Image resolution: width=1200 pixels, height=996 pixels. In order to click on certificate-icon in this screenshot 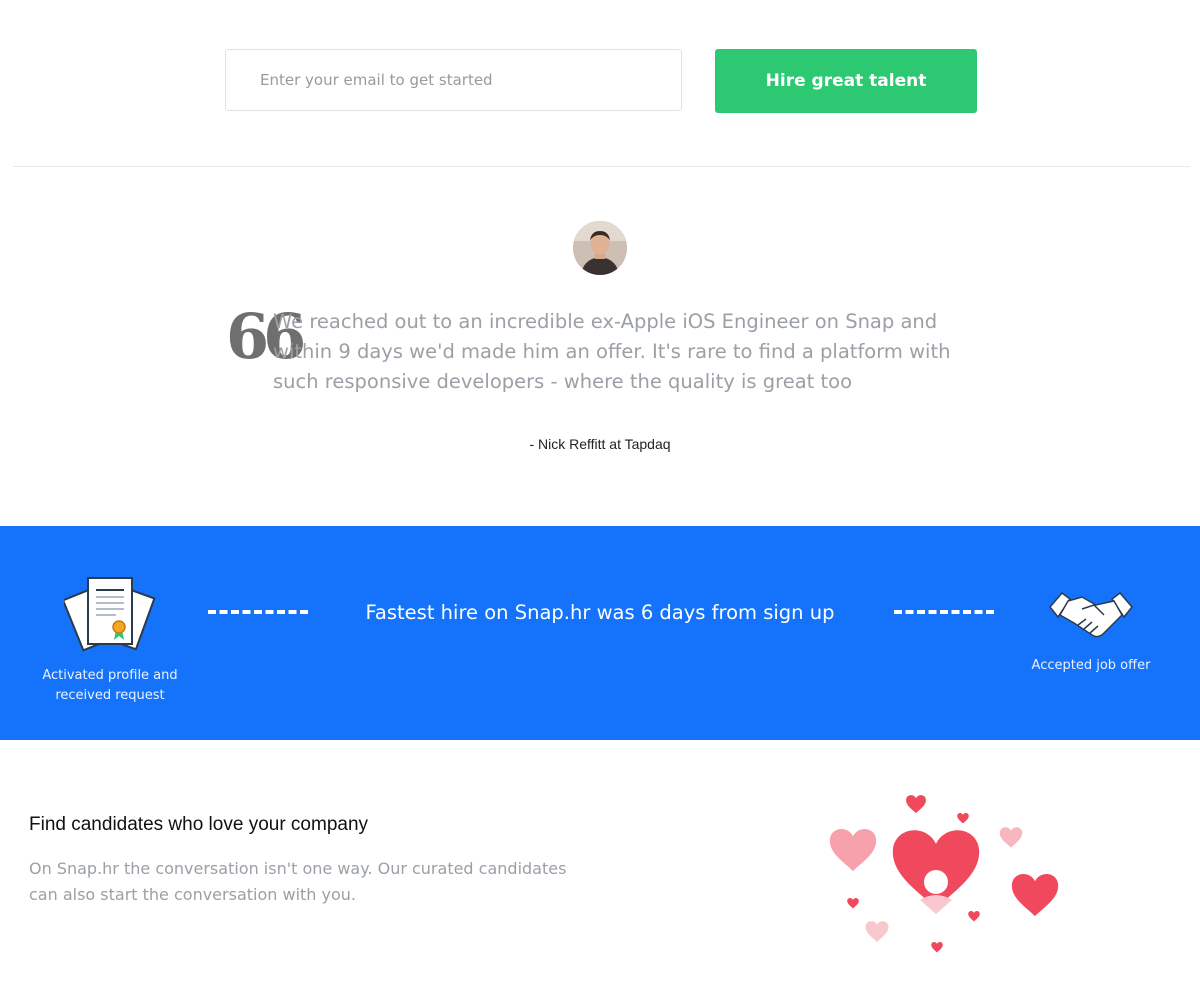, I will do `click(110, 614)`.